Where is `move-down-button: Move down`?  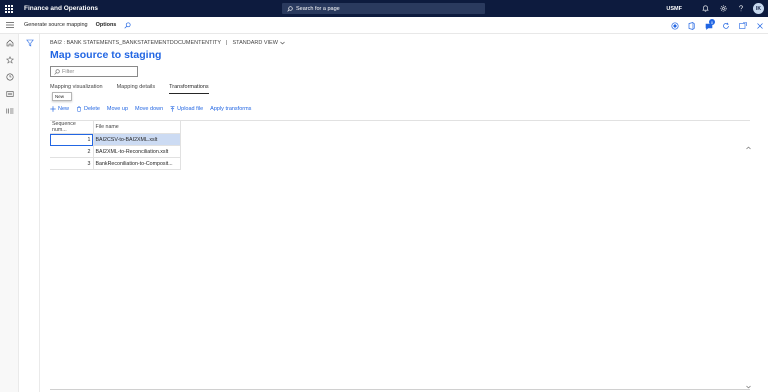 move-down-button: Move down is located at coordinates (149, 109).